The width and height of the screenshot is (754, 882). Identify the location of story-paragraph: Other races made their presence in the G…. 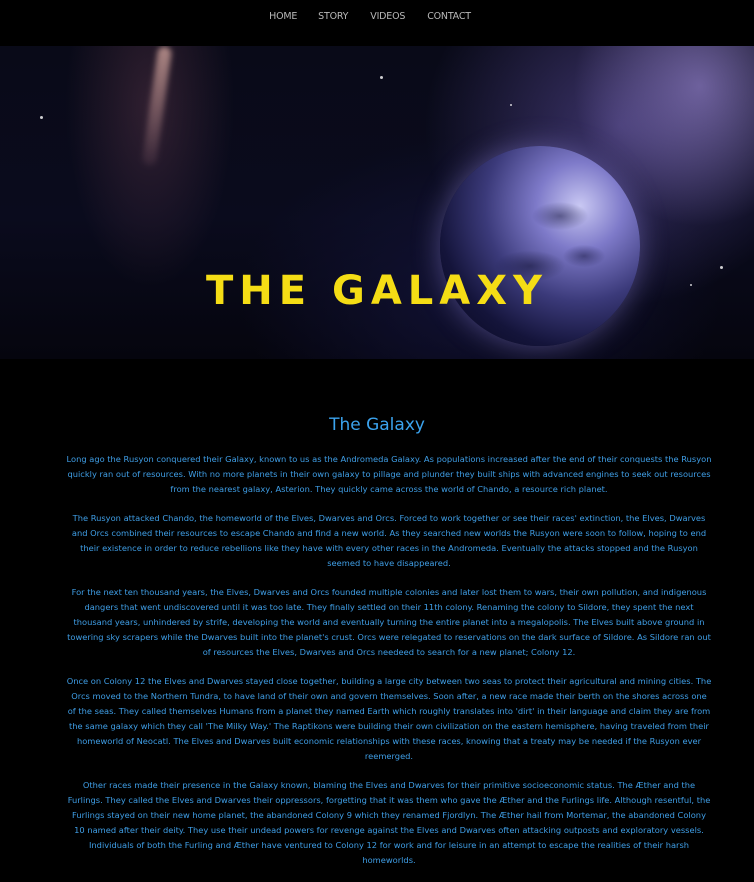
(389, 822).